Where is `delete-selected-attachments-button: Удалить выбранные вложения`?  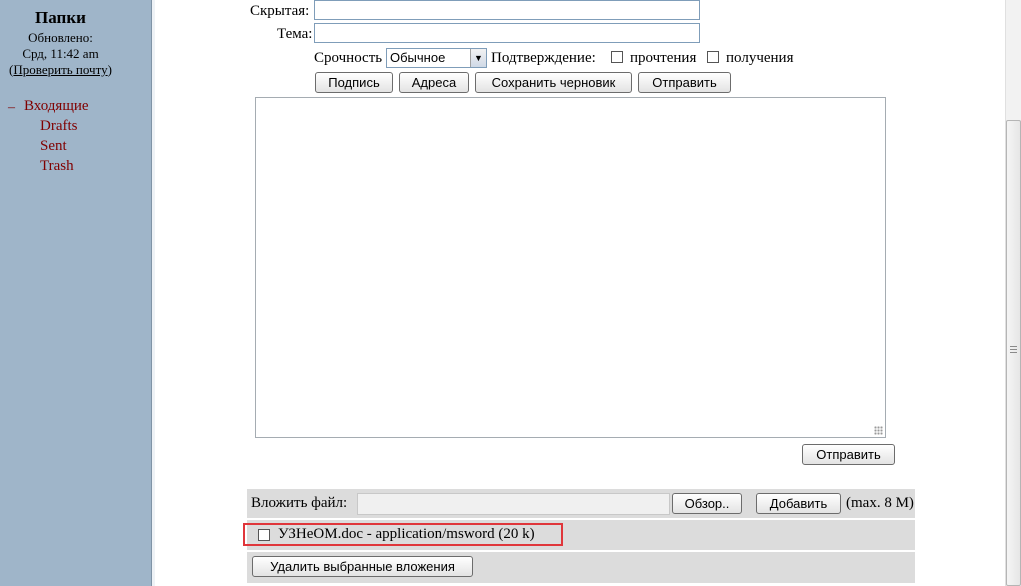
delete-selected-attachments-button: Удалить выбранные вложения is located at coordinates (362, 566).